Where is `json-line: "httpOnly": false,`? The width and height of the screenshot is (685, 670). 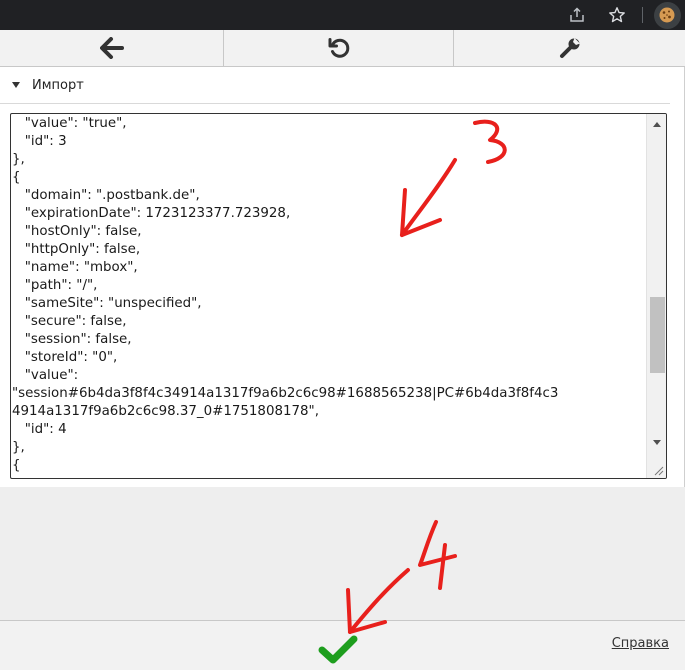
json-line: "httpOnly": false, is located at coordinates (76, 249).